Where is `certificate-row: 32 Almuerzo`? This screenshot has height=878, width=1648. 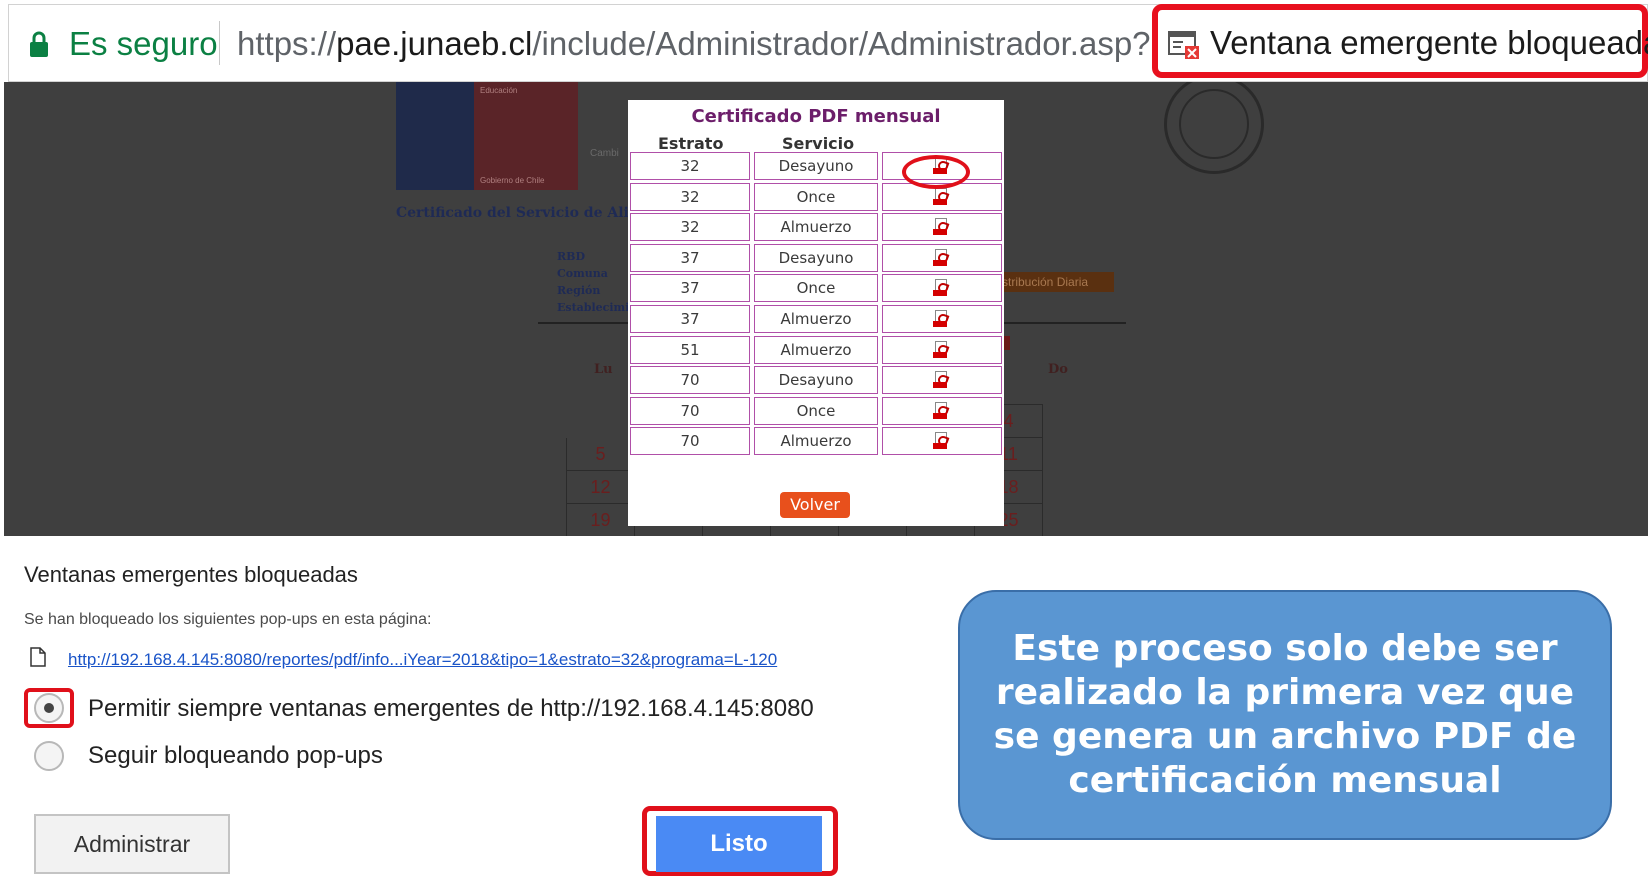
certificate-row: 32 Almuerzo is located at coordinates (816, 227).